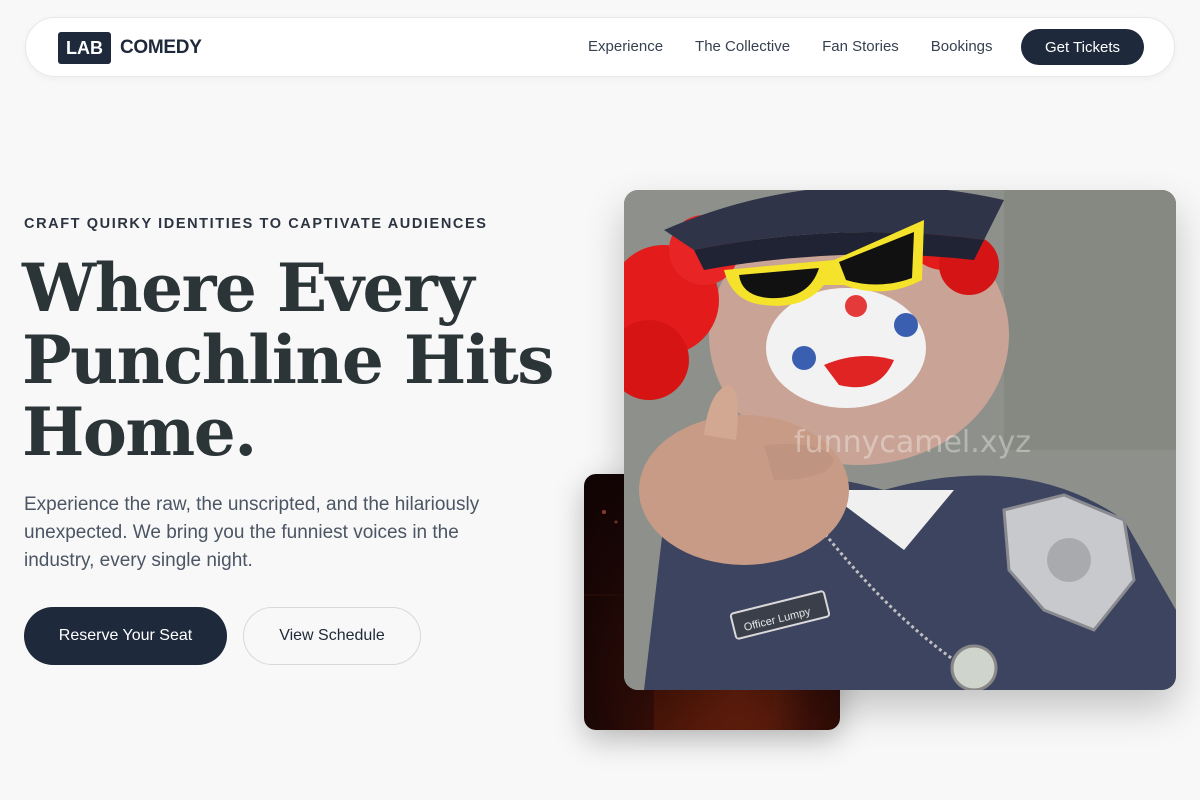  I want to click on get-tickets-button: Get Tickets, so click(1082, 47).